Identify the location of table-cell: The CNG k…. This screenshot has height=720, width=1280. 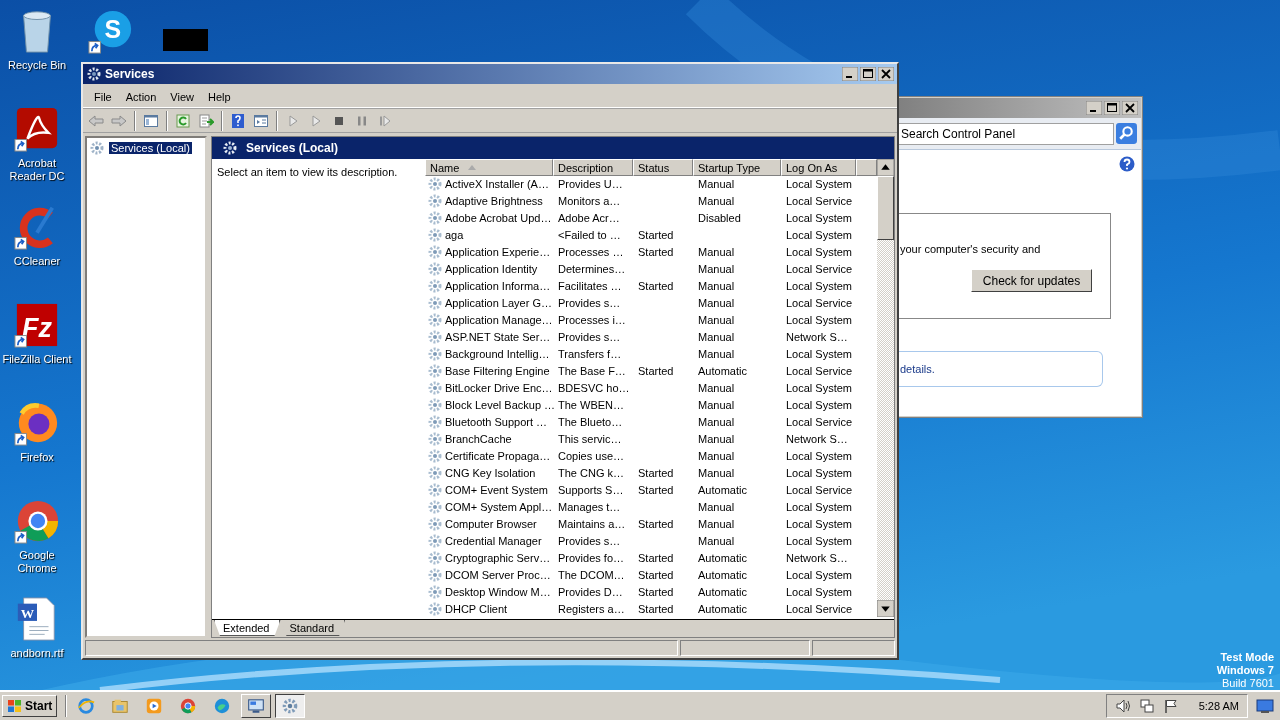
(591, 472).